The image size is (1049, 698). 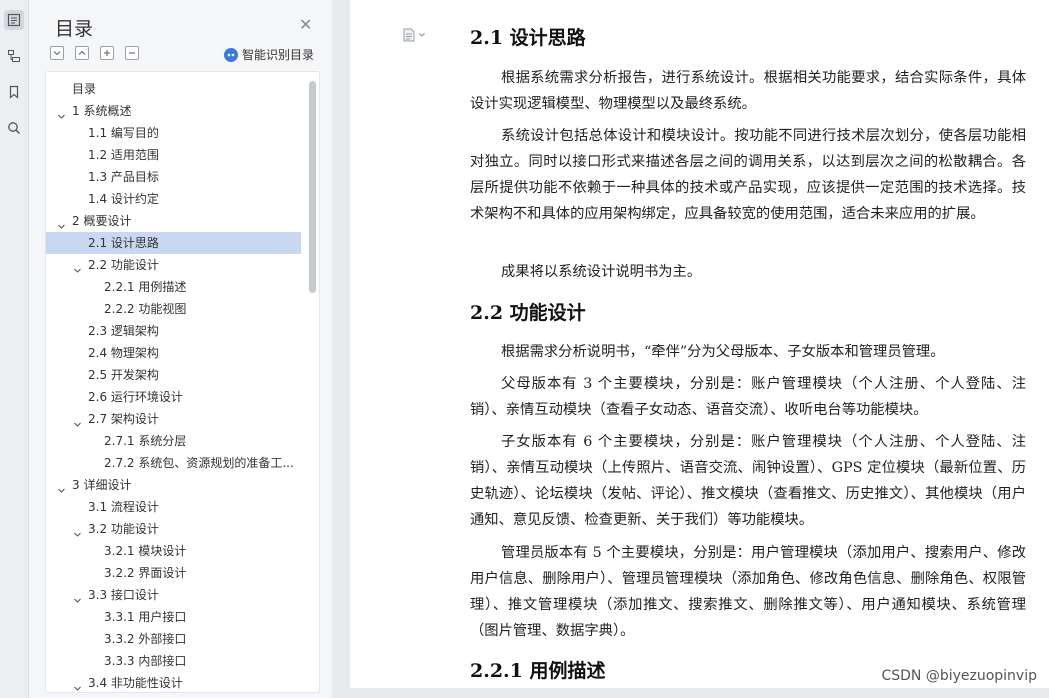 I want to click on paragraph: 成果将以系统设计说明书为主。, so click(x=601, y=272).